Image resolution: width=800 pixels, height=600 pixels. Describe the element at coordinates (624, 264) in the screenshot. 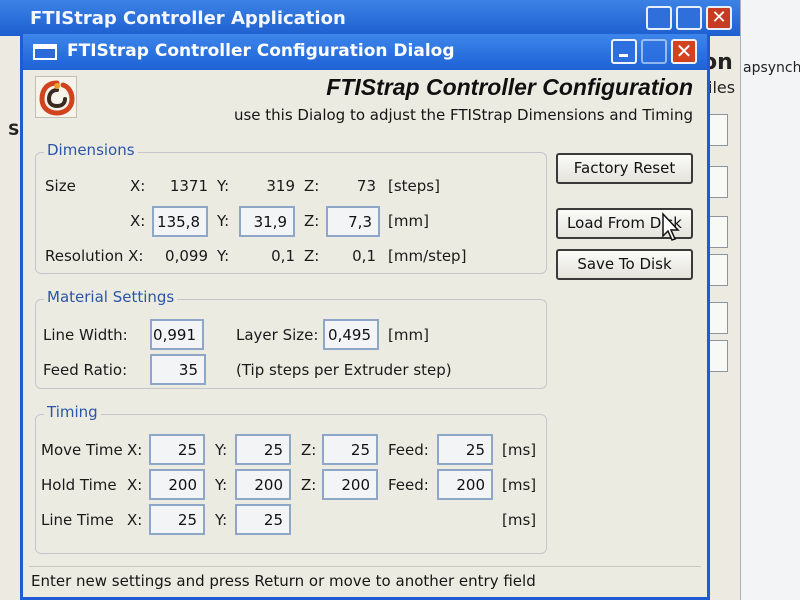

I see `save-to-disk-button: Save To Disk` at that location.